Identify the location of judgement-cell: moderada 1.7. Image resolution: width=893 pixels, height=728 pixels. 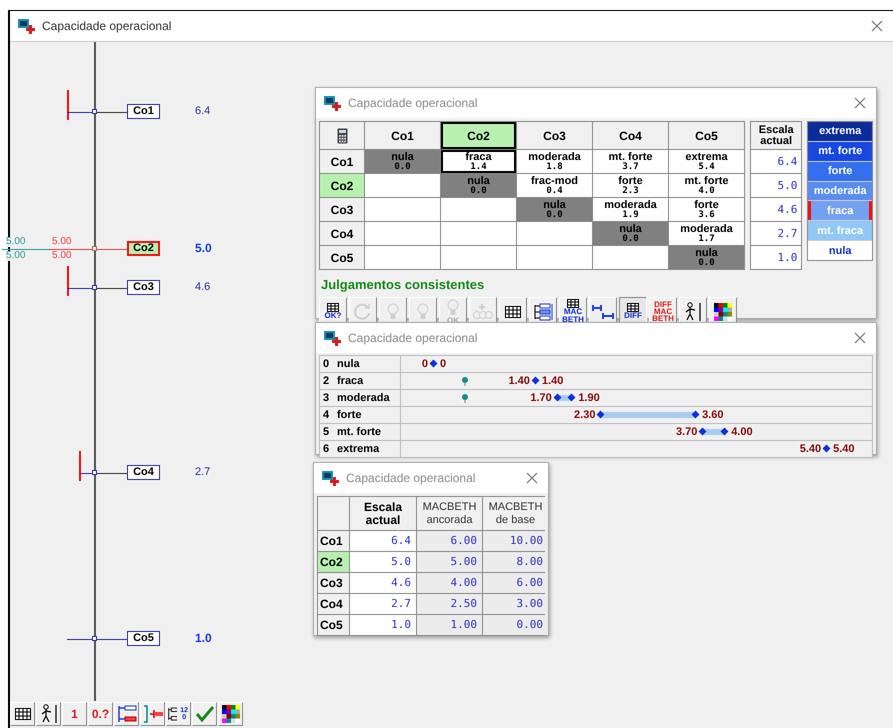
(706, 233).